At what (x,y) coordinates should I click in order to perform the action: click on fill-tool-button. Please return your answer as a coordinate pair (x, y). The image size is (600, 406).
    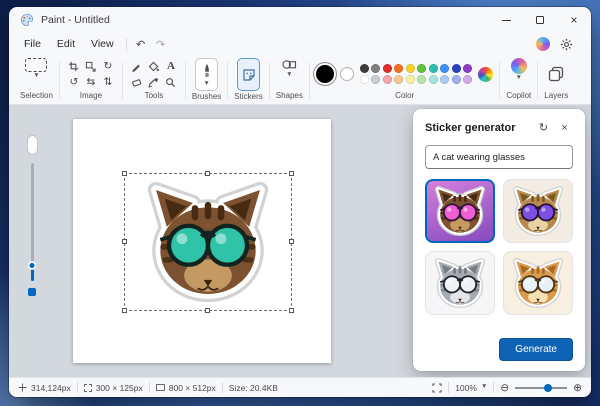
    Looking at the image, I should click on (154, 66).